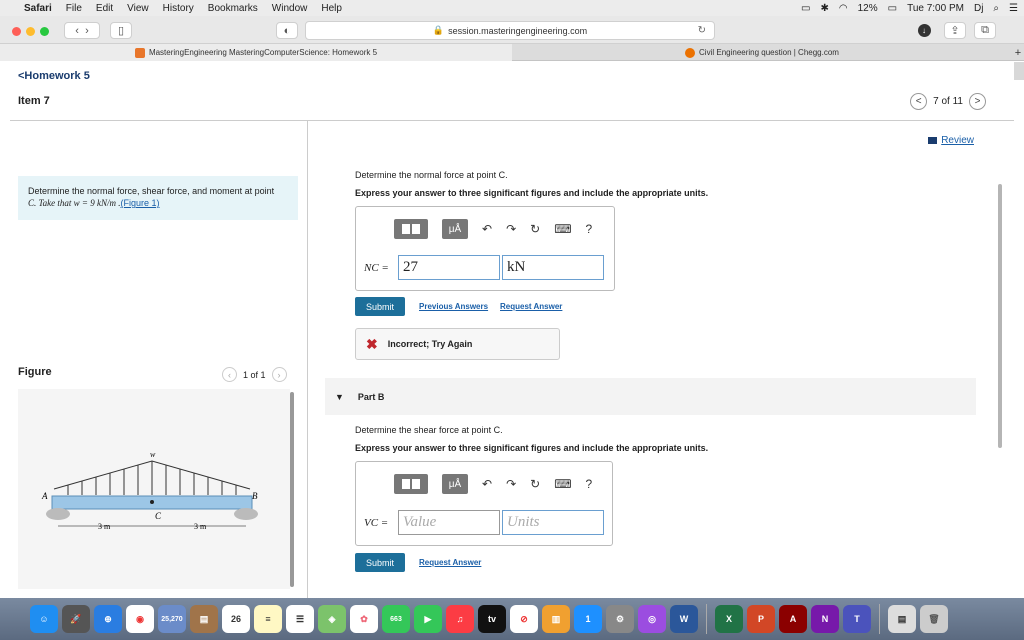  Describe the element at coordinates (364, 619) in the screenshot. I see `photos-icon: ✿` at that location.